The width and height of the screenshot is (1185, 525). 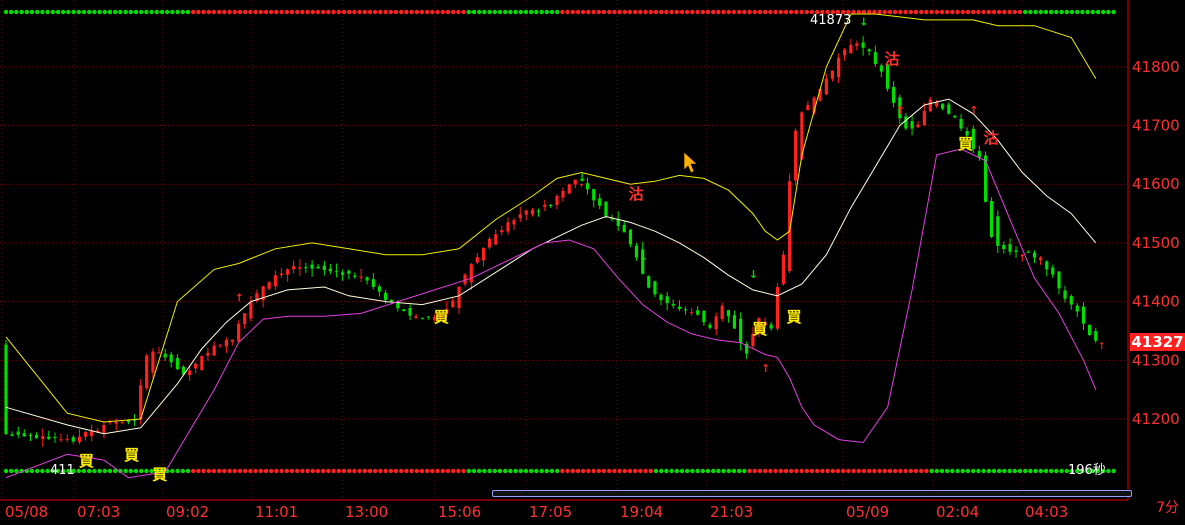 I want to click on x-tick-label: 05/08, so click(x=26, y=512).